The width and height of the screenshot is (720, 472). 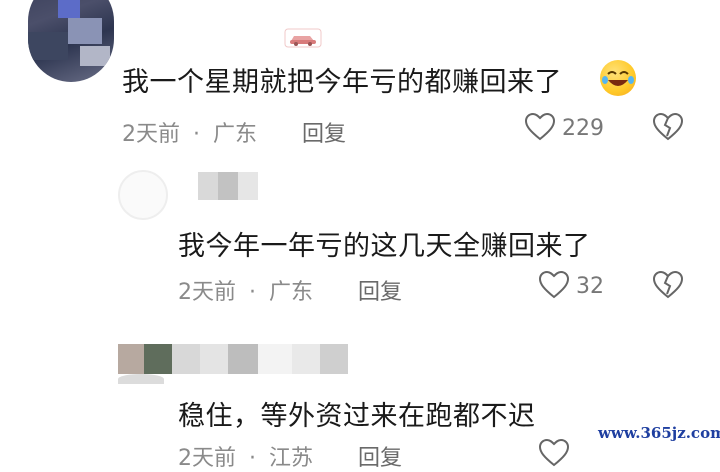 I want to click on like-count: 229, so click(x=583, y=128).